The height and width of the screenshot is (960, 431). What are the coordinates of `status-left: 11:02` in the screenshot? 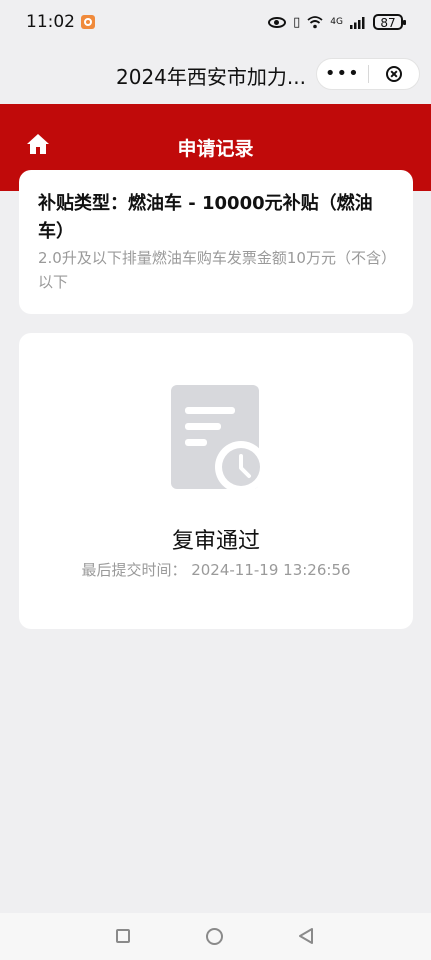 It's located at (60, 22).